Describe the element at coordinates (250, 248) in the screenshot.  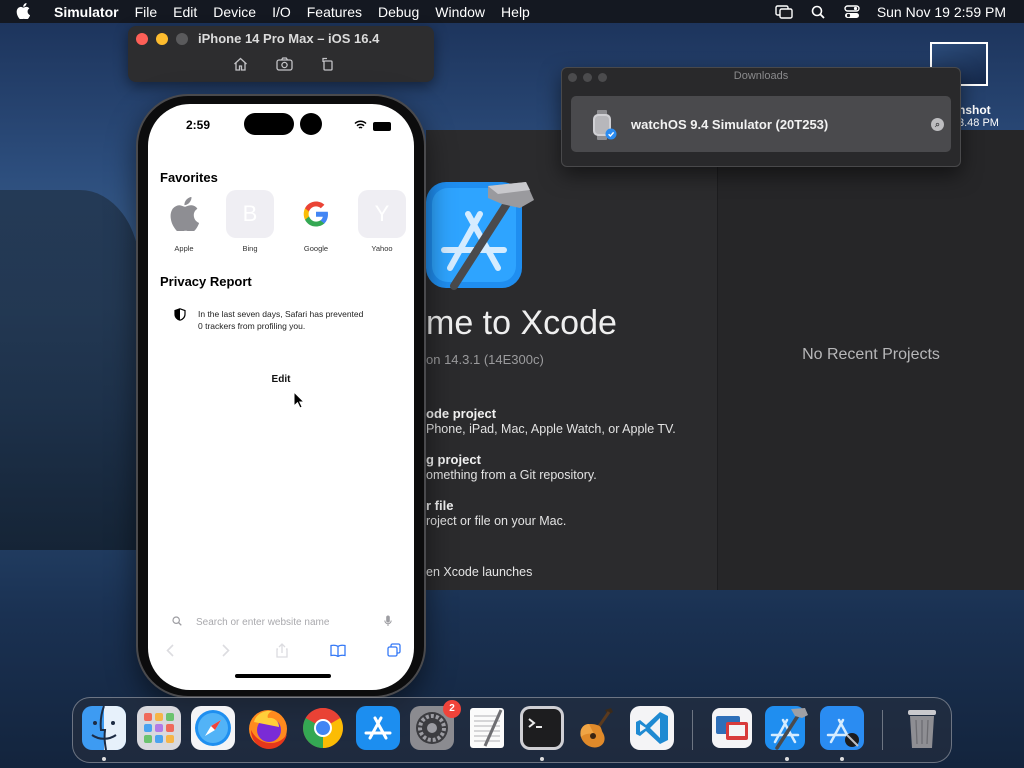
I see `favorite-label: Bing` at that location.